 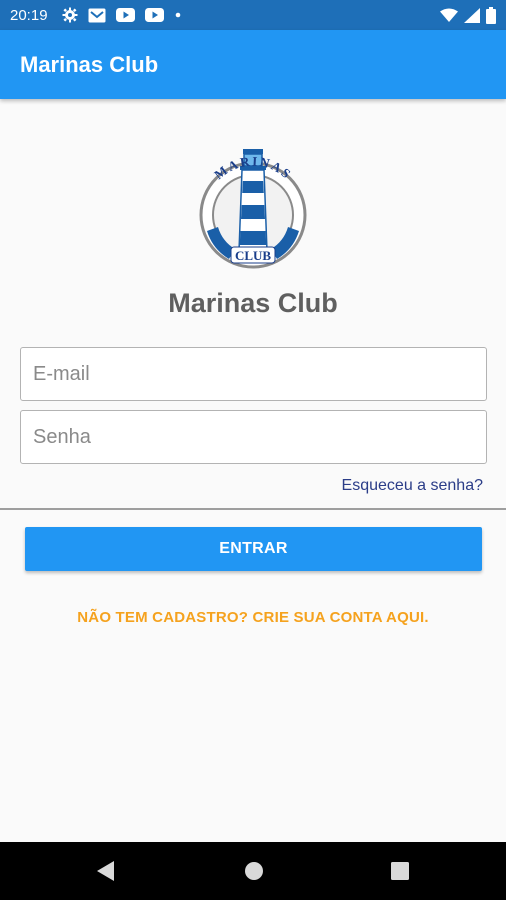 What do you see at coordinates (400, 871) in the screenshot?
I see `recent-apps-icon` at bounding box center [400, 871].